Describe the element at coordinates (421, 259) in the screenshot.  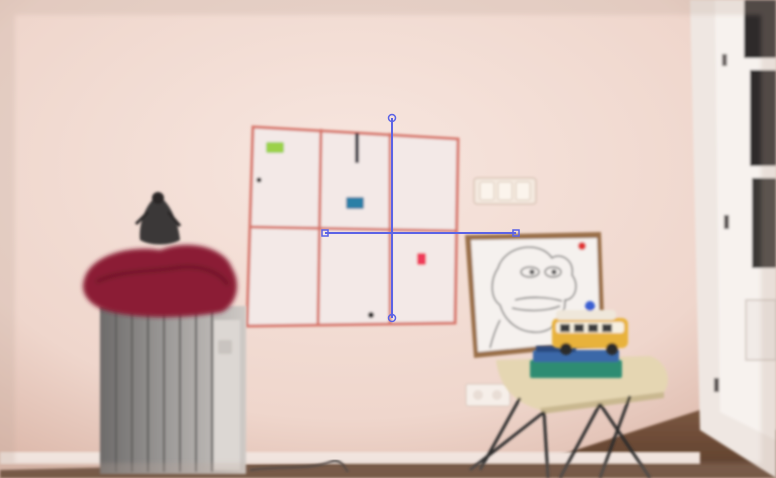
I see `red-marker` at that location.